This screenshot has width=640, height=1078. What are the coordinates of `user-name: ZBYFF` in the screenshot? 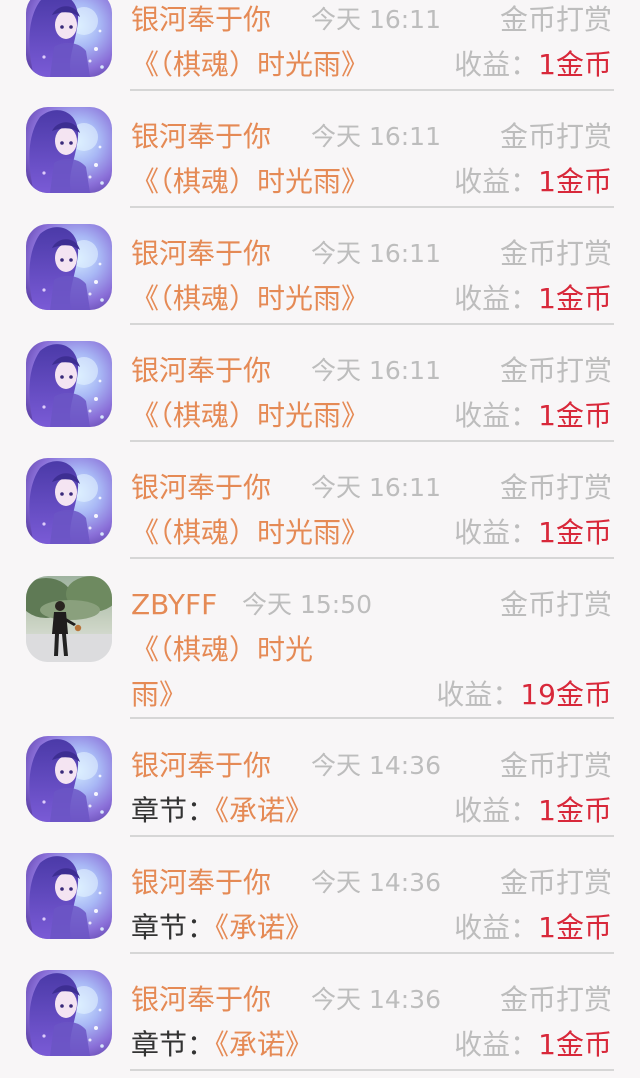 It's located at (174, 605).